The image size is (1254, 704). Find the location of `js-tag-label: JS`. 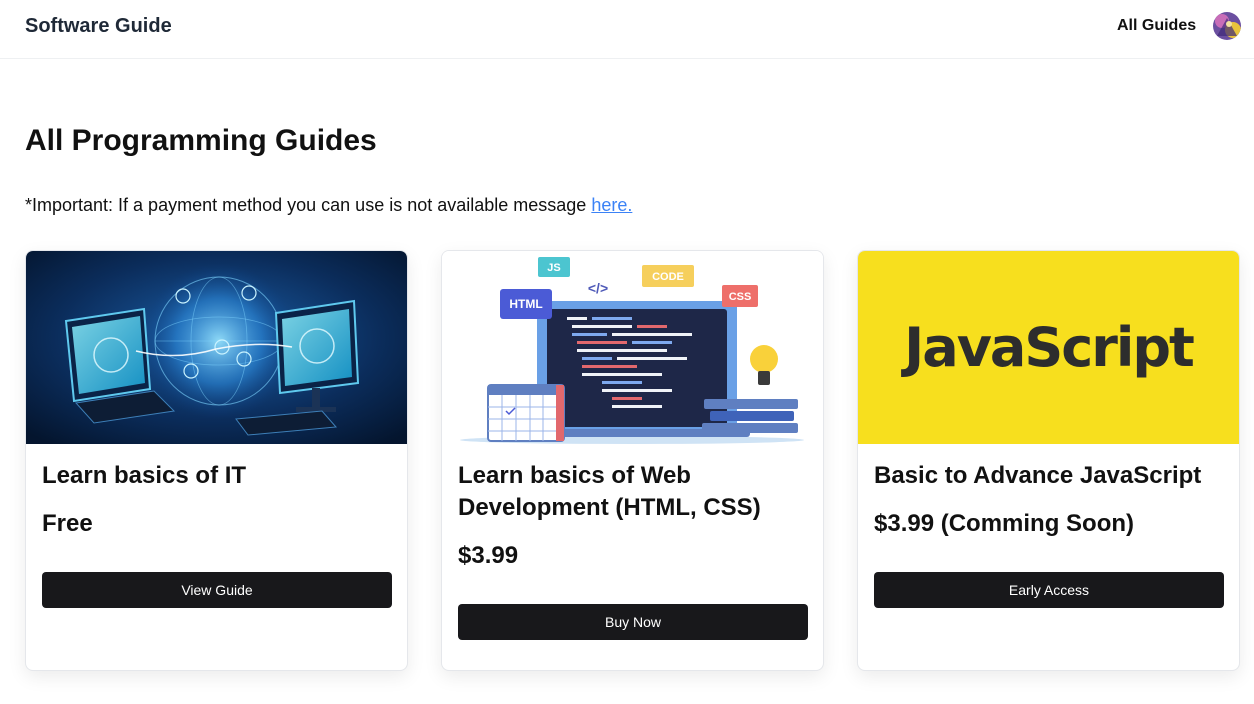

js-tag-label: JS is located at coordinates (553, 268).